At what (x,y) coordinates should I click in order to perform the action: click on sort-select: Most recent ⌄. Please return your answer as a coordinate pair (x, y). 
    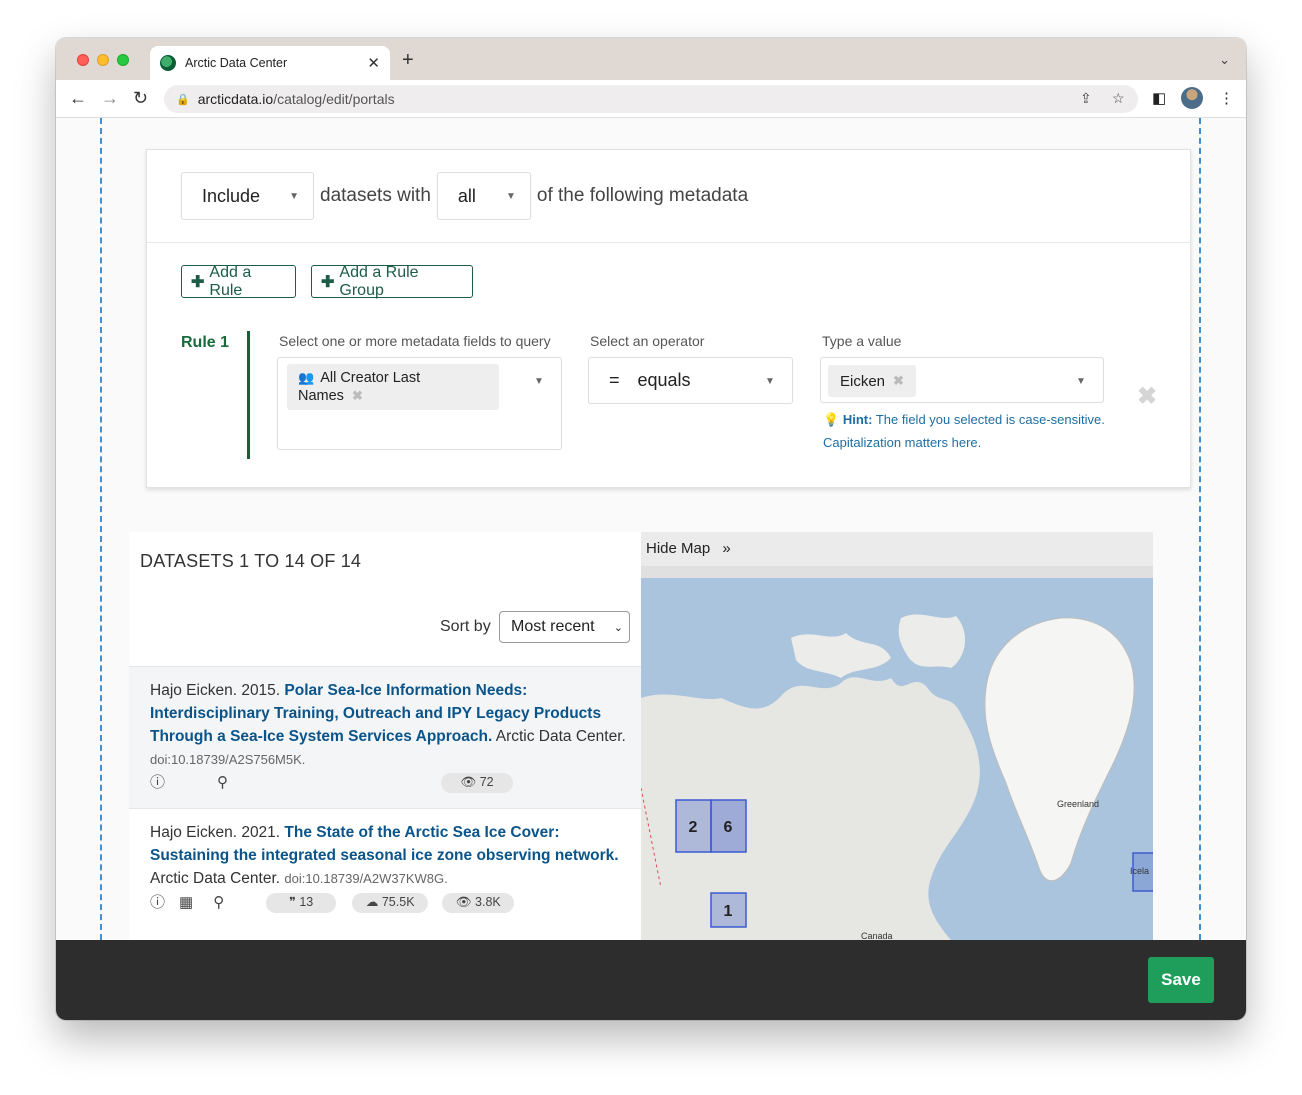
    Looking at the image, I should click on (564, 627).